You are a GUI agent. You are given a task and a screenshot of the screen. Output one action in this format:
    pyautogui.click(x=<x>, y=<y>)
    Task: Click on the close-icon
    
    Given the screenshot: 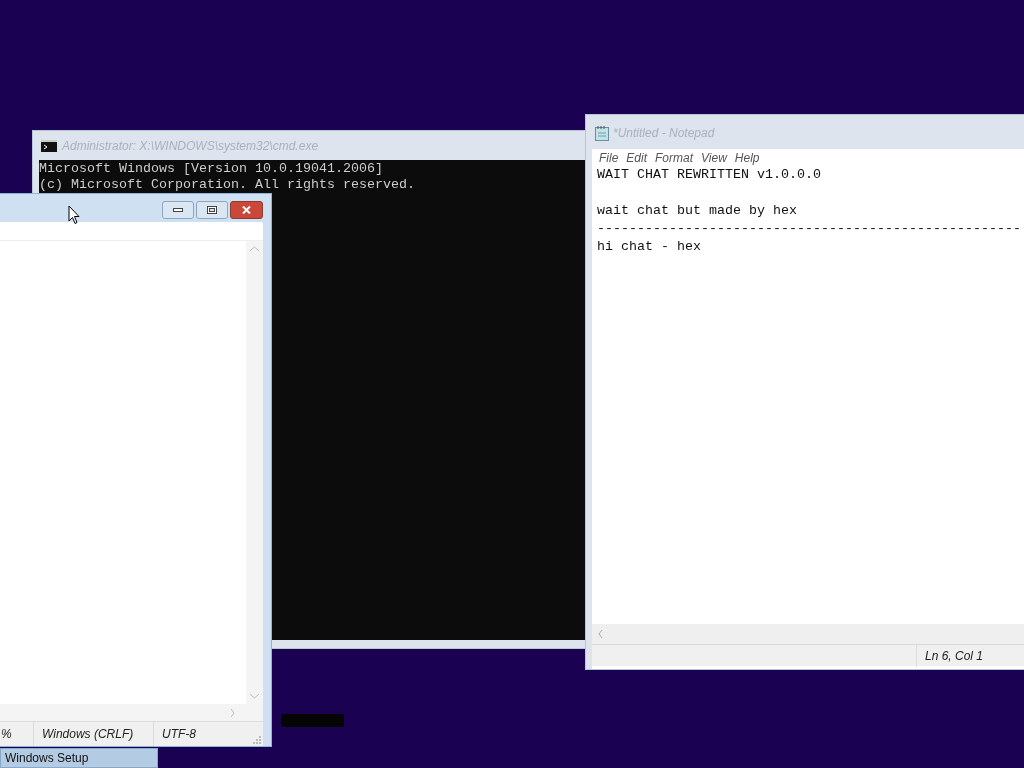 What is the action you would take?
    pyautogui.click(x=246, y=210)
    